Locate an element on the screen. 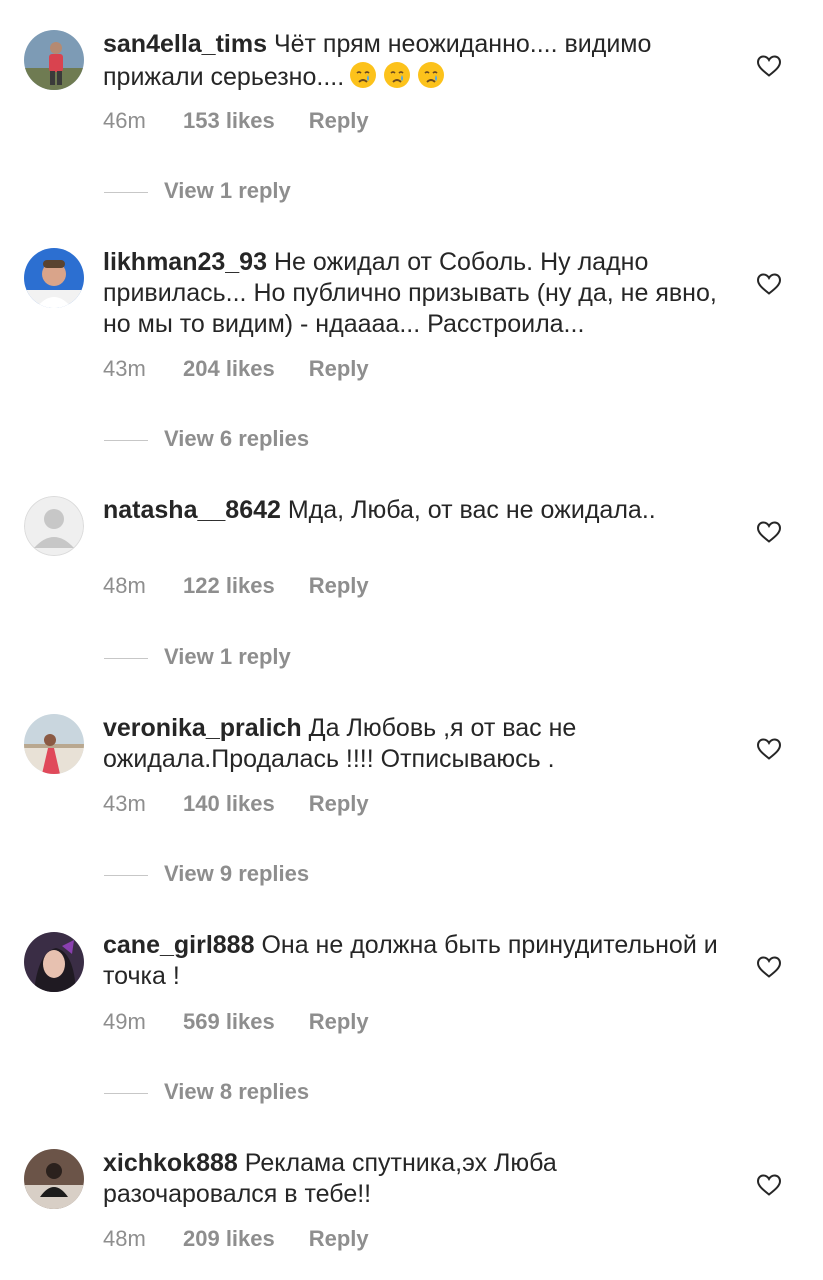  comment-username: cane_girl888 is located at coordinates (179, 945).